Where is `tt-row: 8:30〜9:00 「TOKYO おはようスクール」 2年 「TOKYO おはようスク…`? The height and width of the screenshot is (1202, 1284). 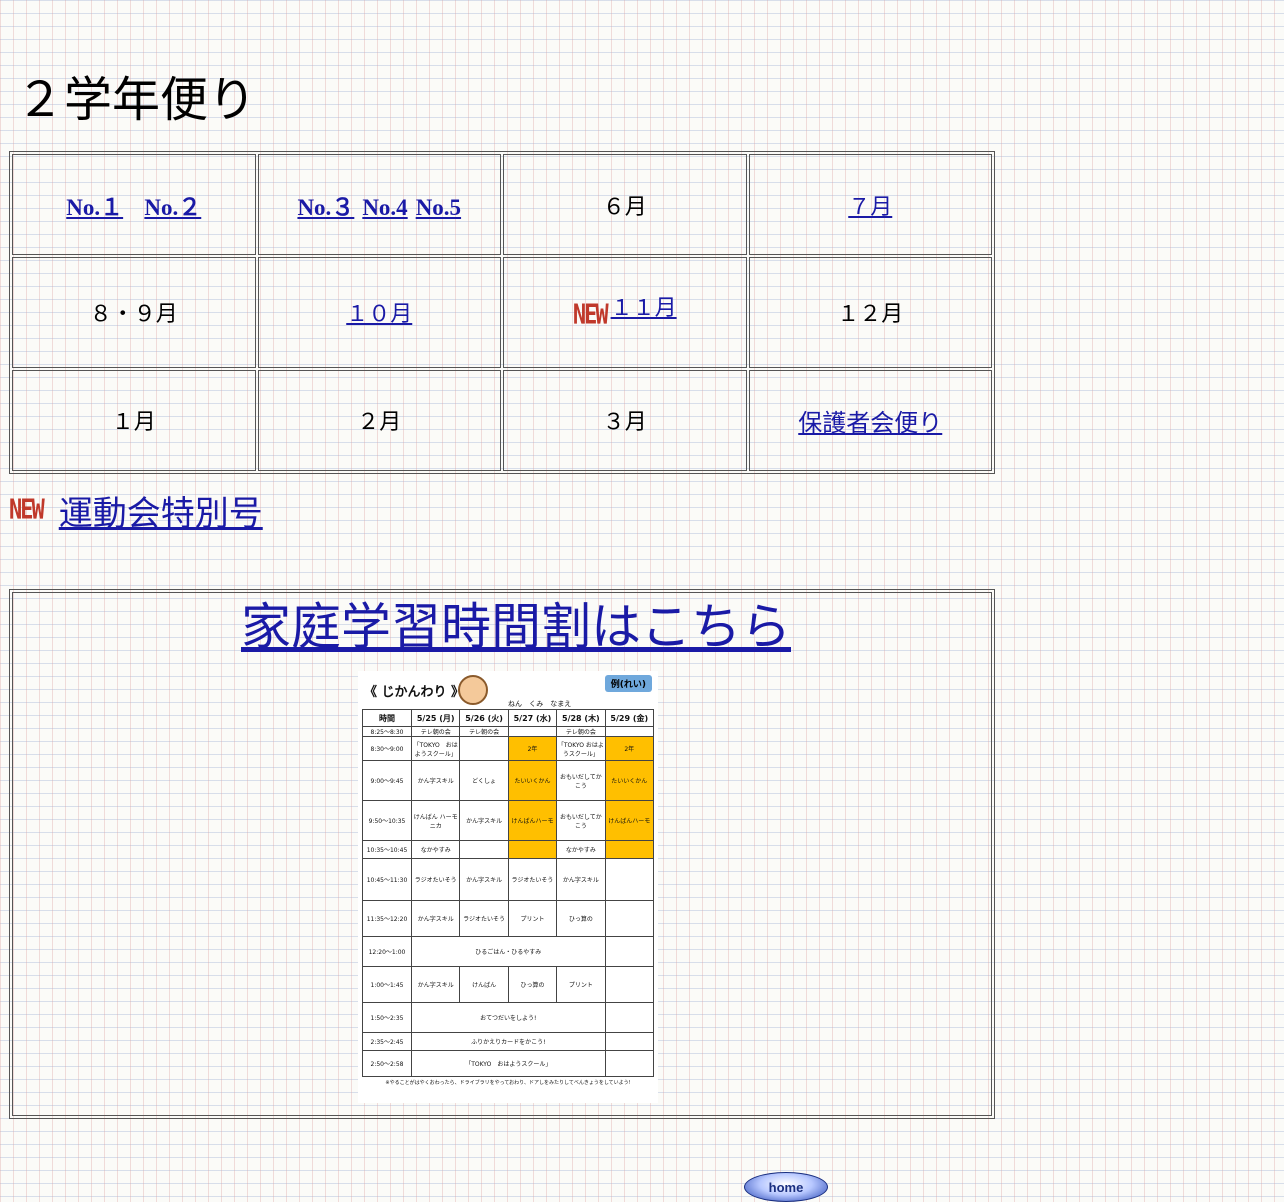
tt-row: 8:30〜9:00 「TOKYO おはようスクール」 2年 「TOKYO おはようスク… is located at coordinates (508, 748).